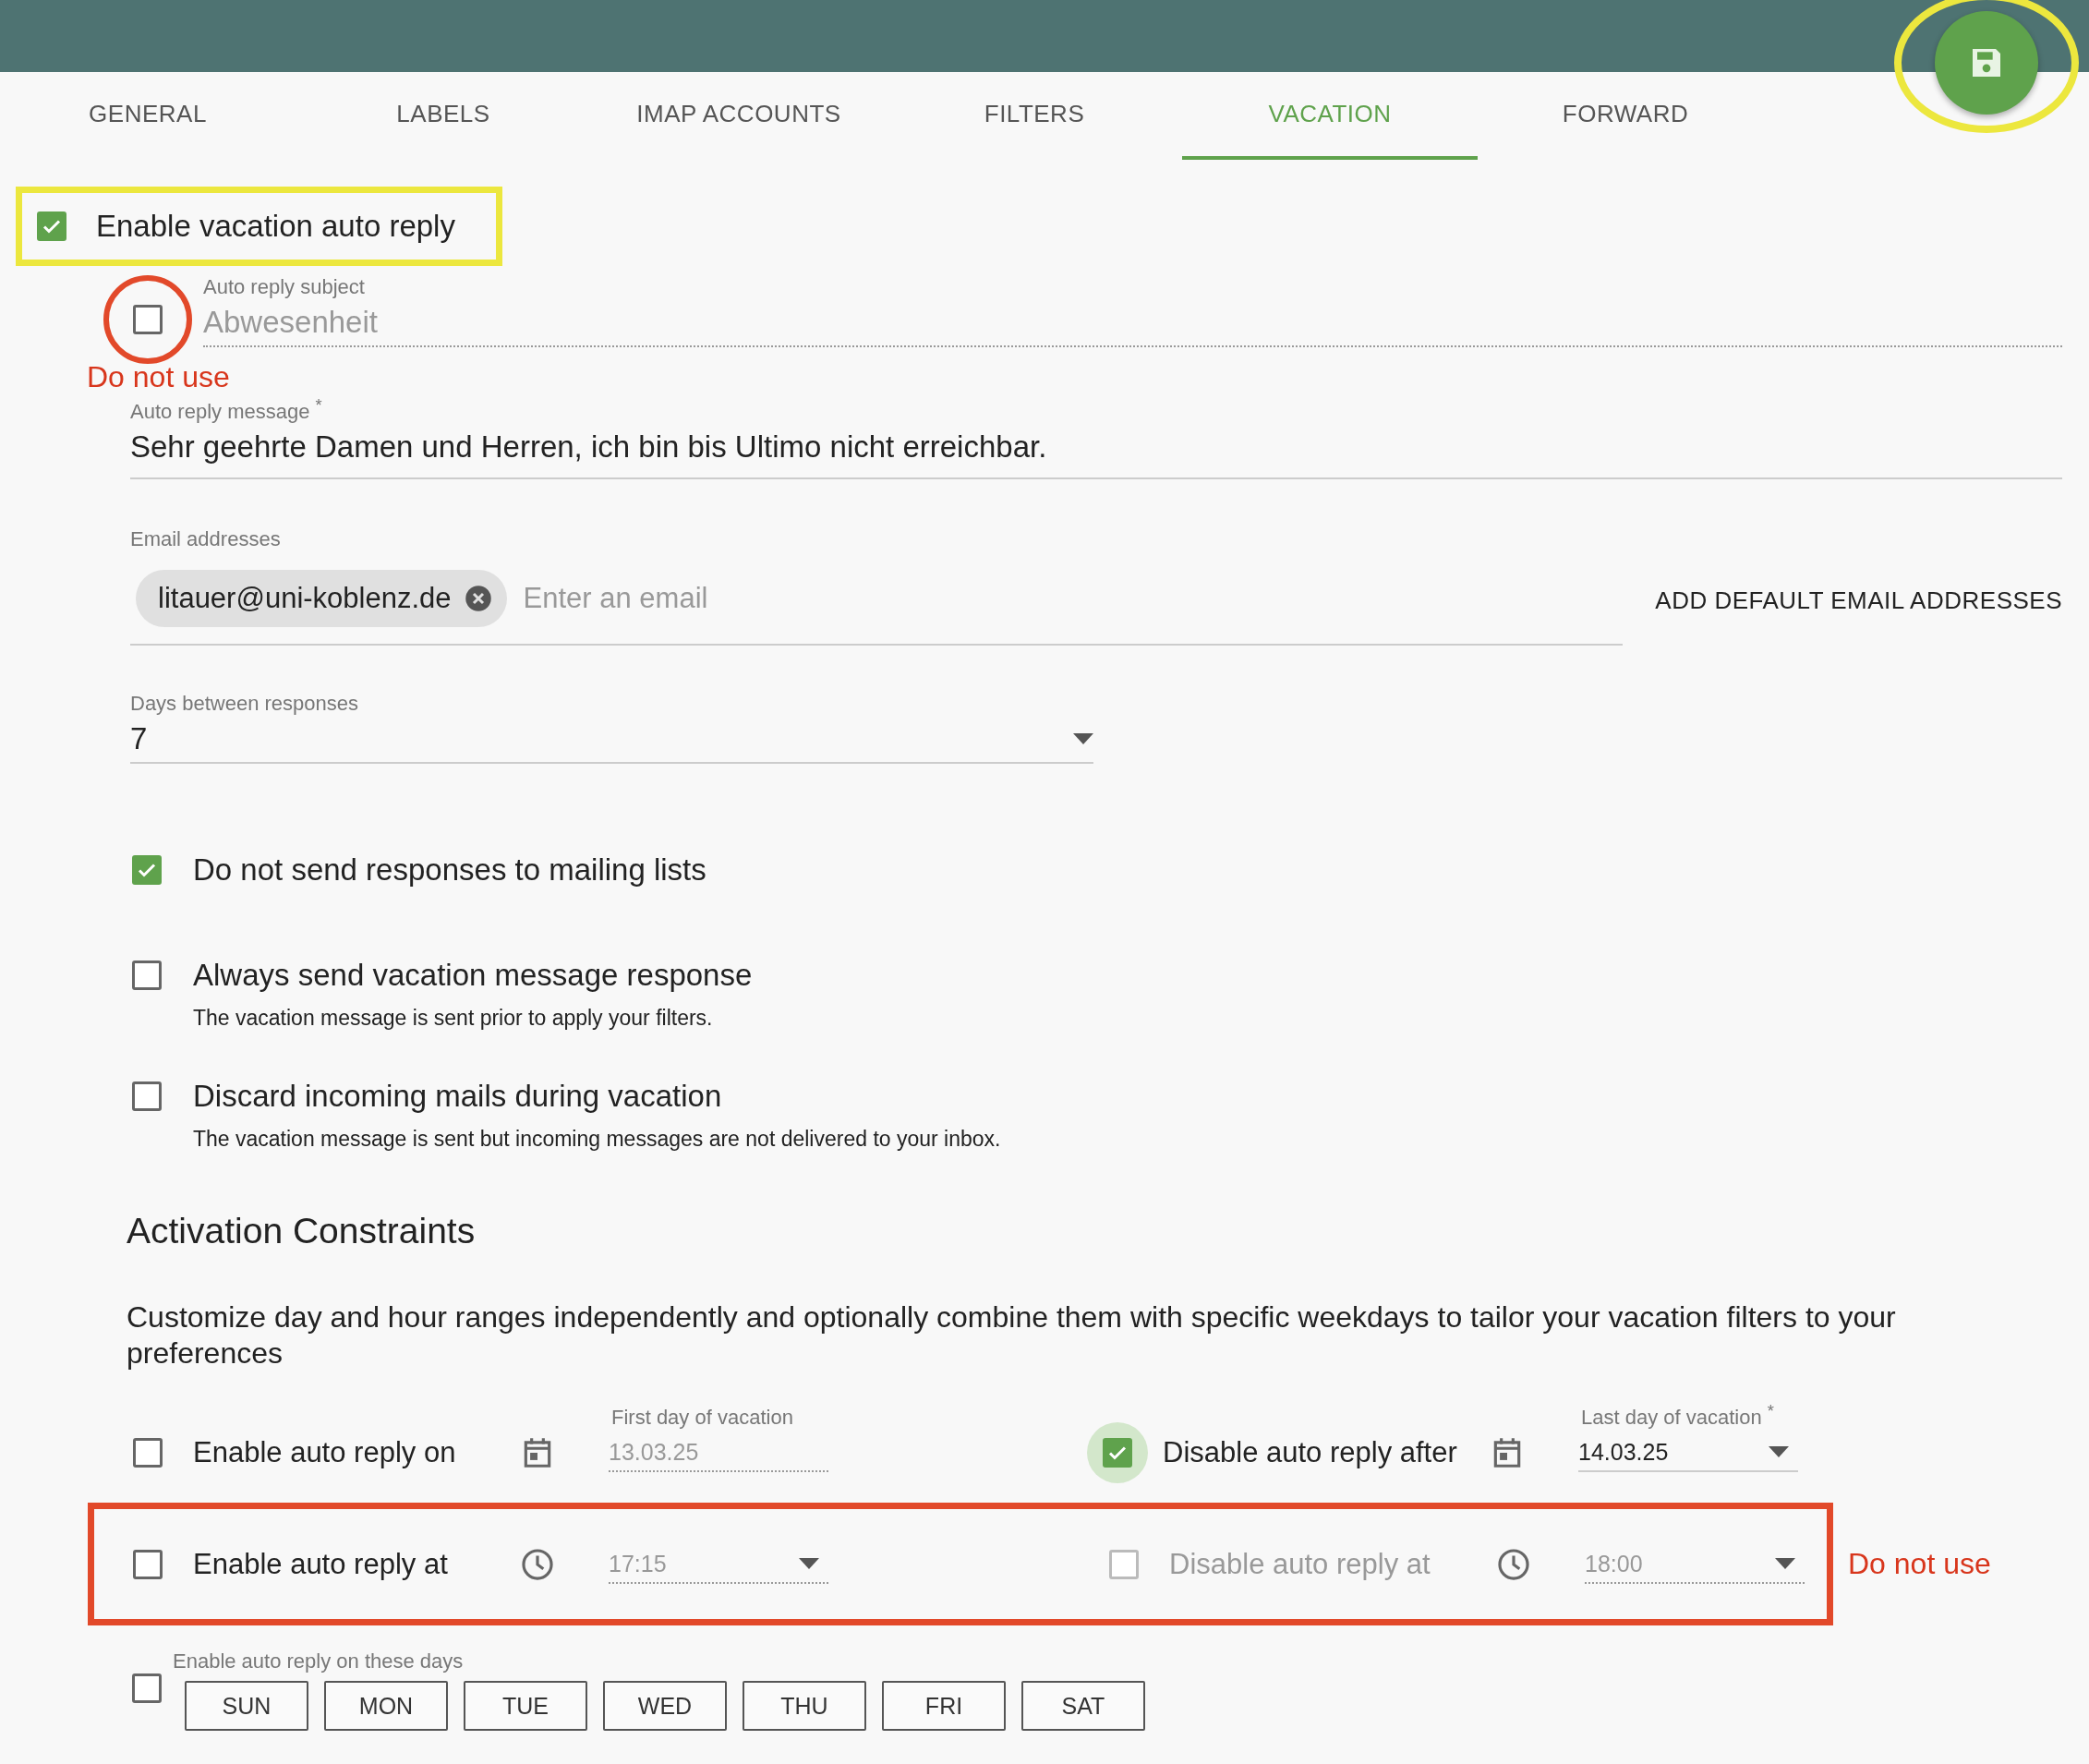  Describe the element at coordinates (206, 539) in the screenshot. I see `field-label: Email addresses` at that location.